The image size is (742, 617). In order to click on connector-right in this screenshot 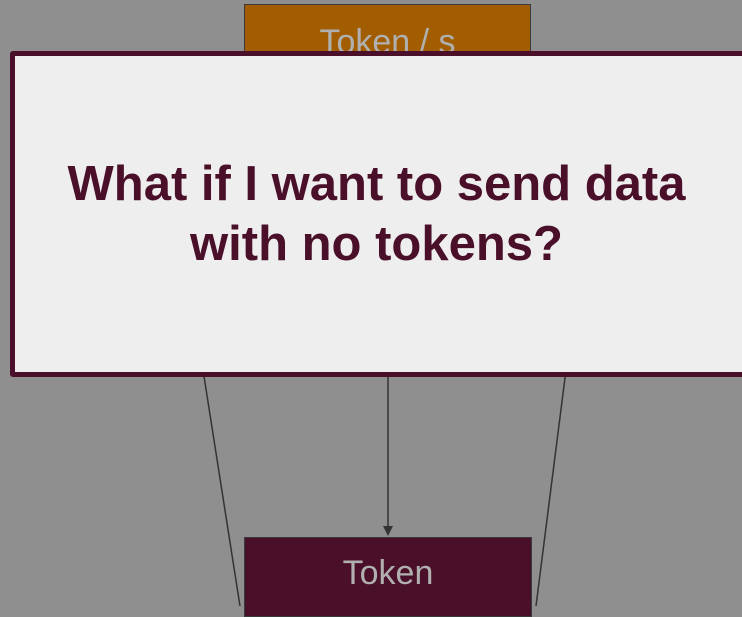, I will do `click(551, 487)`.